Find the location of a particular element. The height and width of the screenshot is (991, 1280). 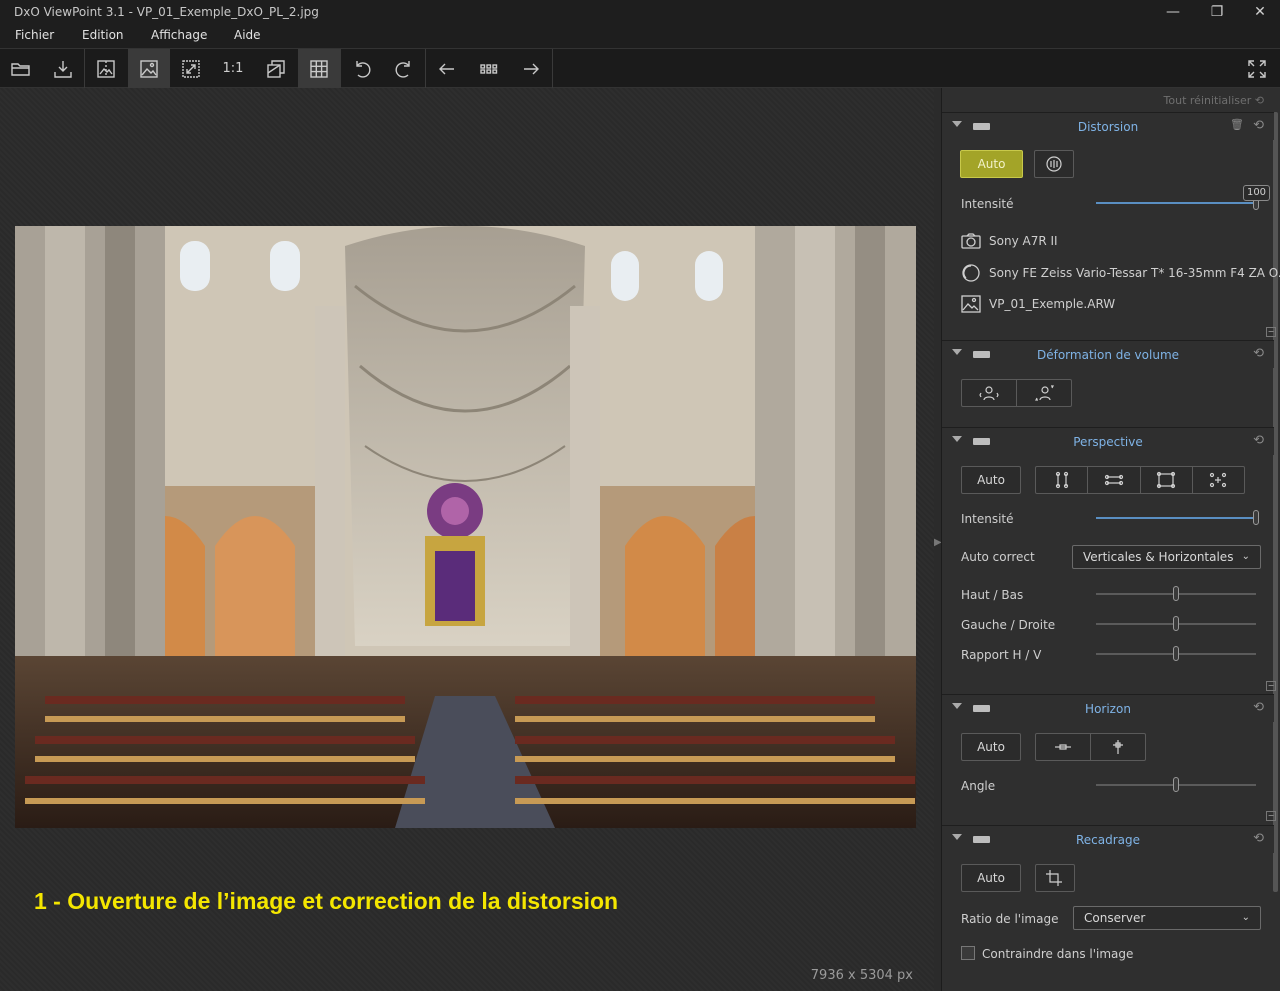

before-after-icon is located at coordinates (276, 68).